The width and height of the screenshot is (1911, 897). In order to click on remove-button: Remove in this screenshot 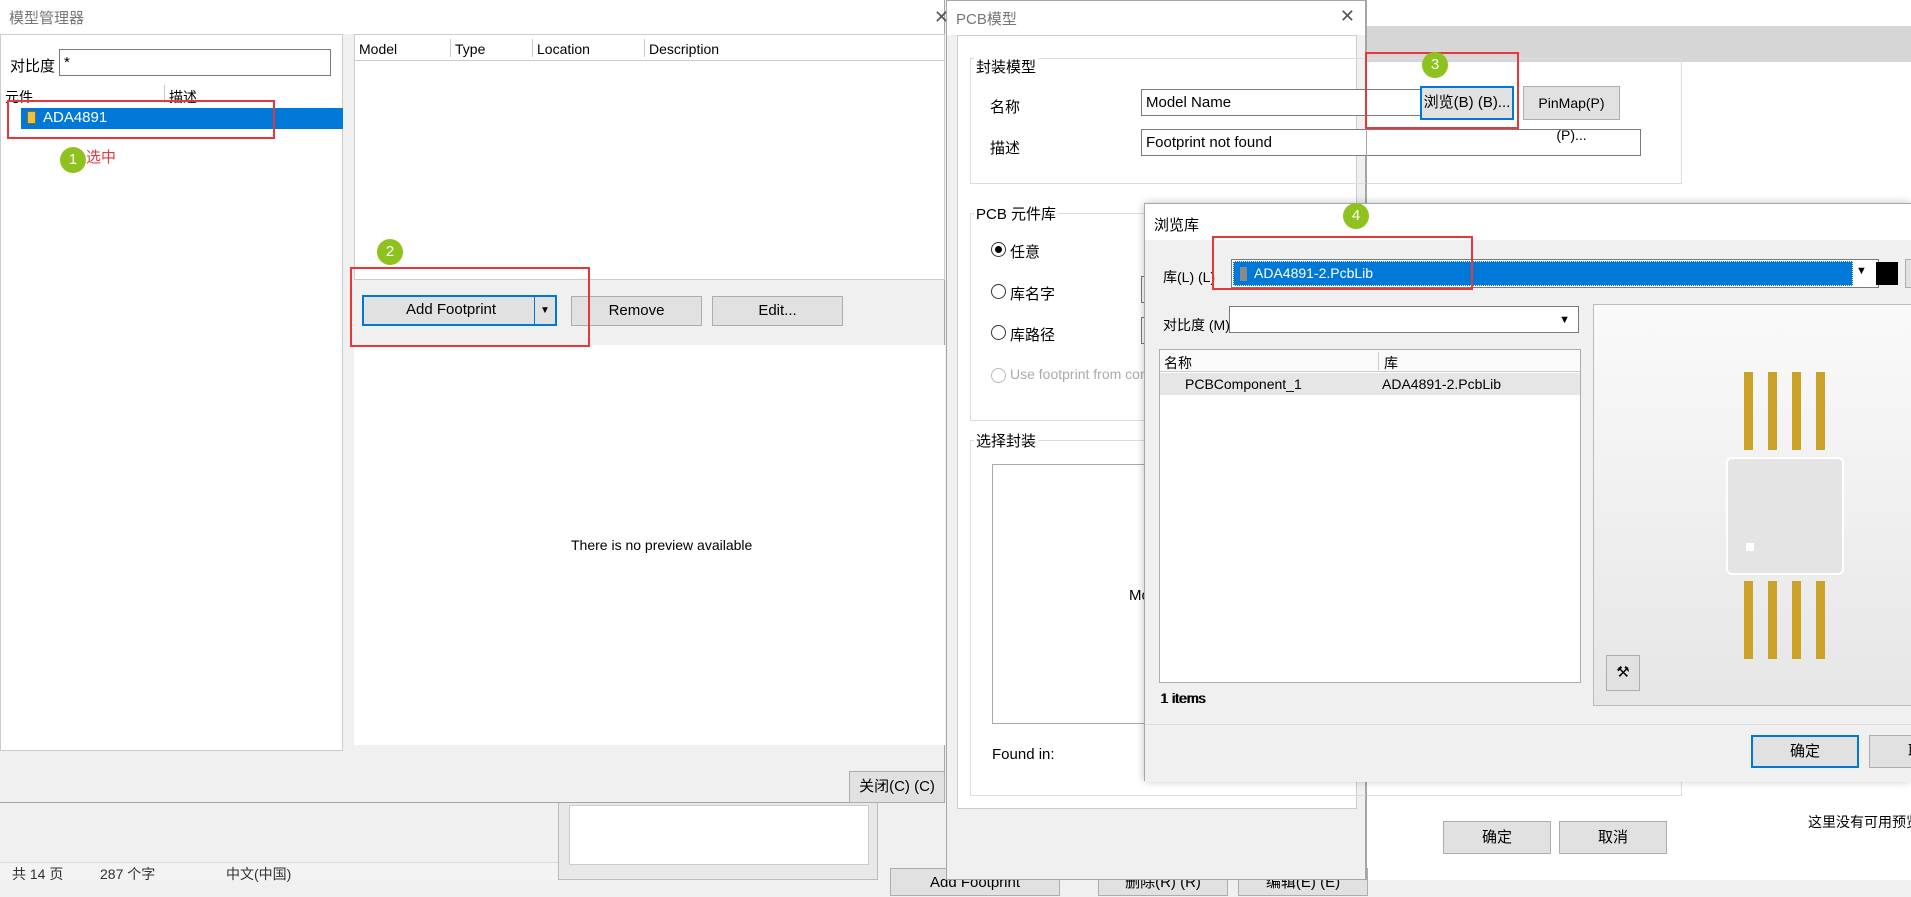, I will do `click(636, 311)`.